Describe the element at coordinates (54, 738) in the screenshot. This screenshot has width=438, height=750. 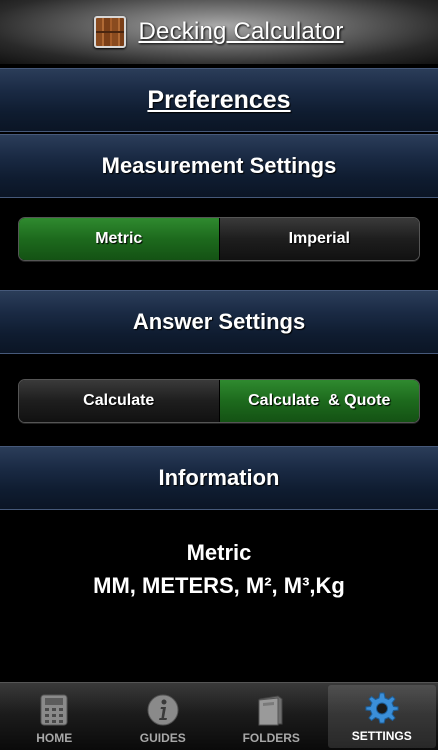
I see `tab-home-label: HOME` at that location.